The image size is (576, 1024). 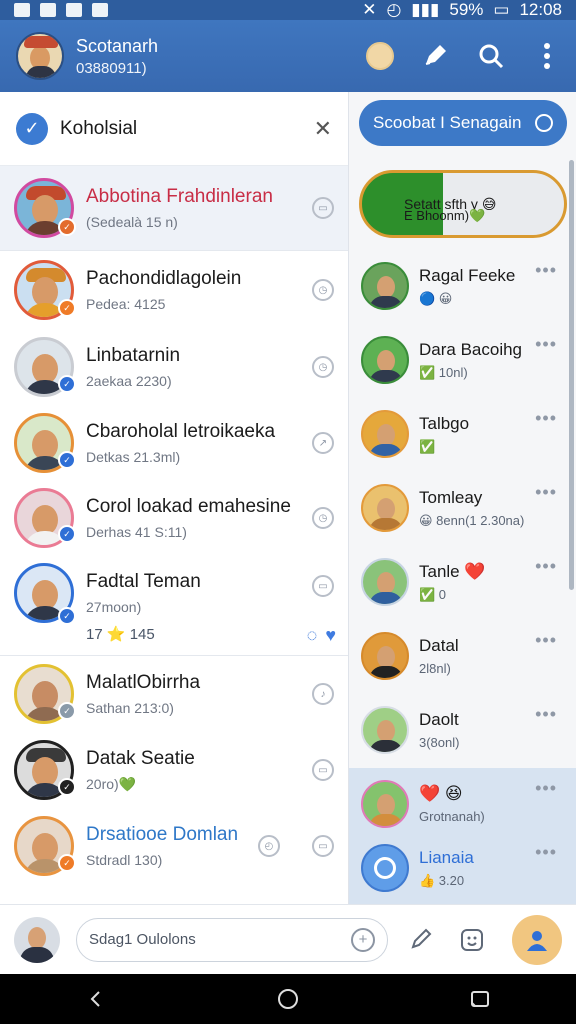 I want to click on list-item-text: Datak Seatie 20ro)💚, so click(x=140, y=770).